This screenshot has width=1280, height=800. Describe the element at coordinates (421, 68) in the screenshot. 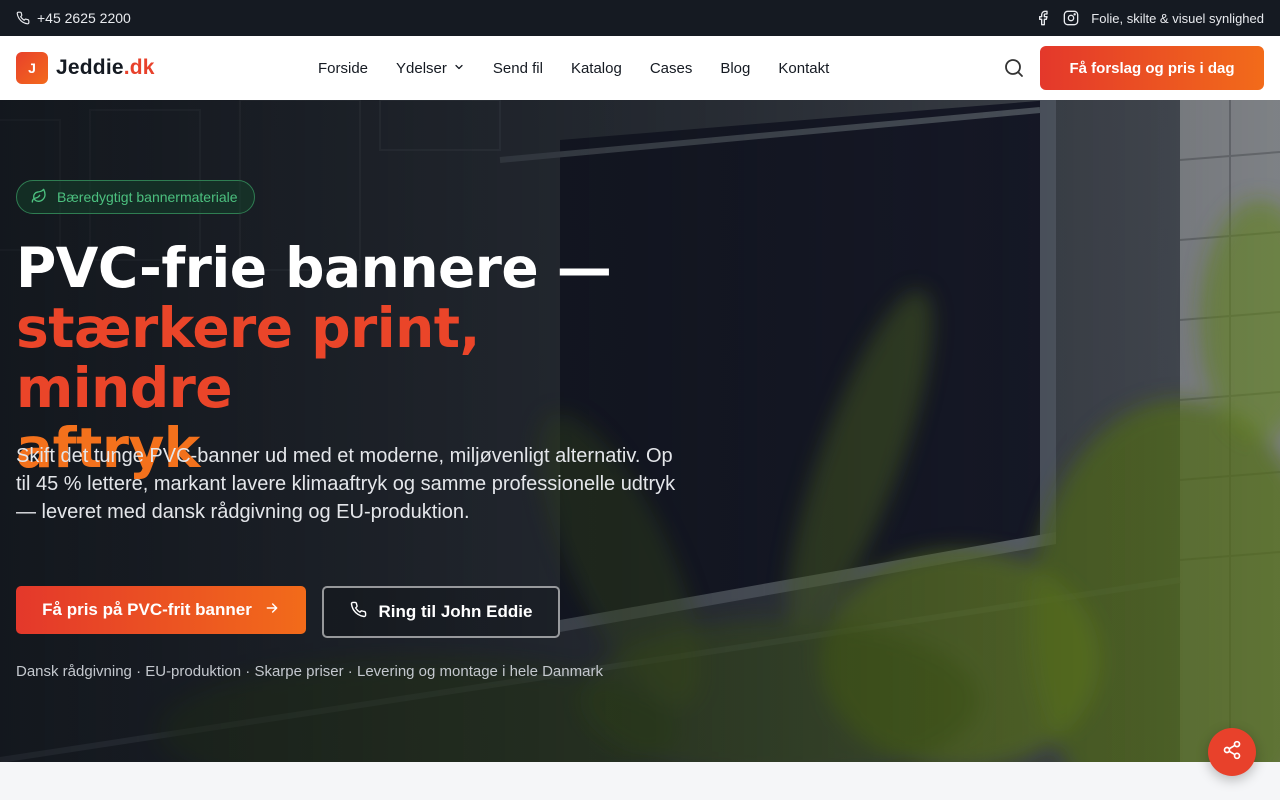

I see `nav-item-ydelser-label: Ydelser` at that location.